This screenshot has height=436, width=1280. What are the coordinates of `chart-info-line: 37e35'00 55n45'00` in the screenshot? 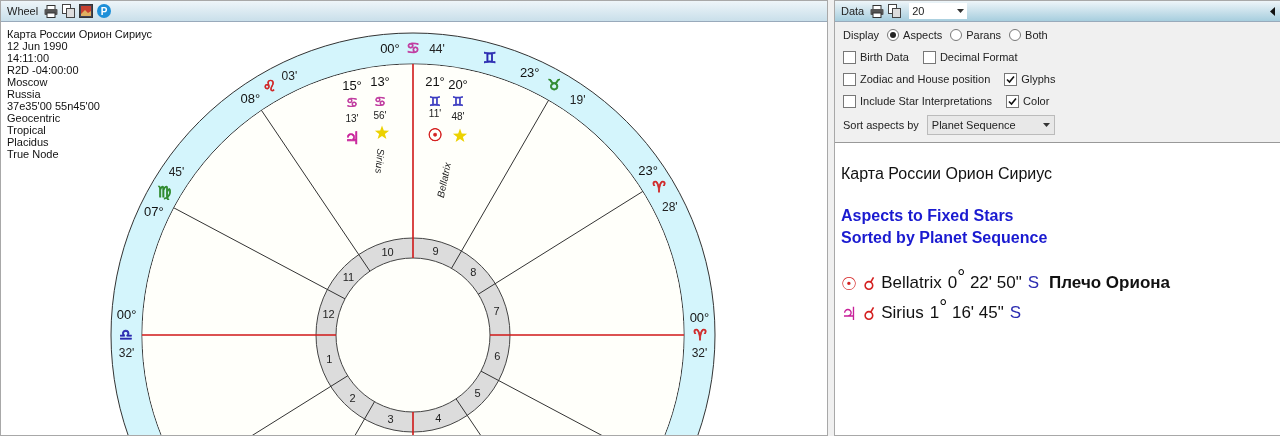 It's located at (54, 106).